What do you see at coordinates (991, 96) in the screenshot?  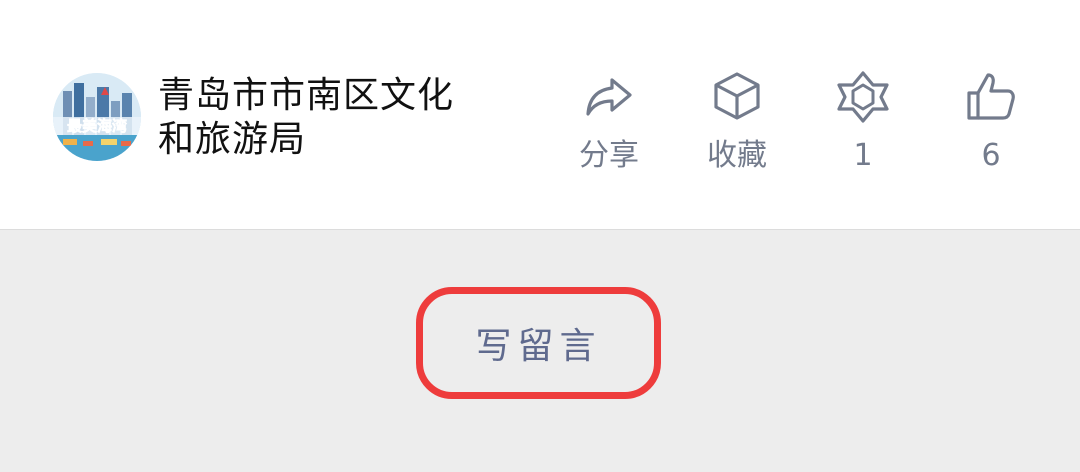 I see `thumbs-up-icon` at bounding box center [991, 96].